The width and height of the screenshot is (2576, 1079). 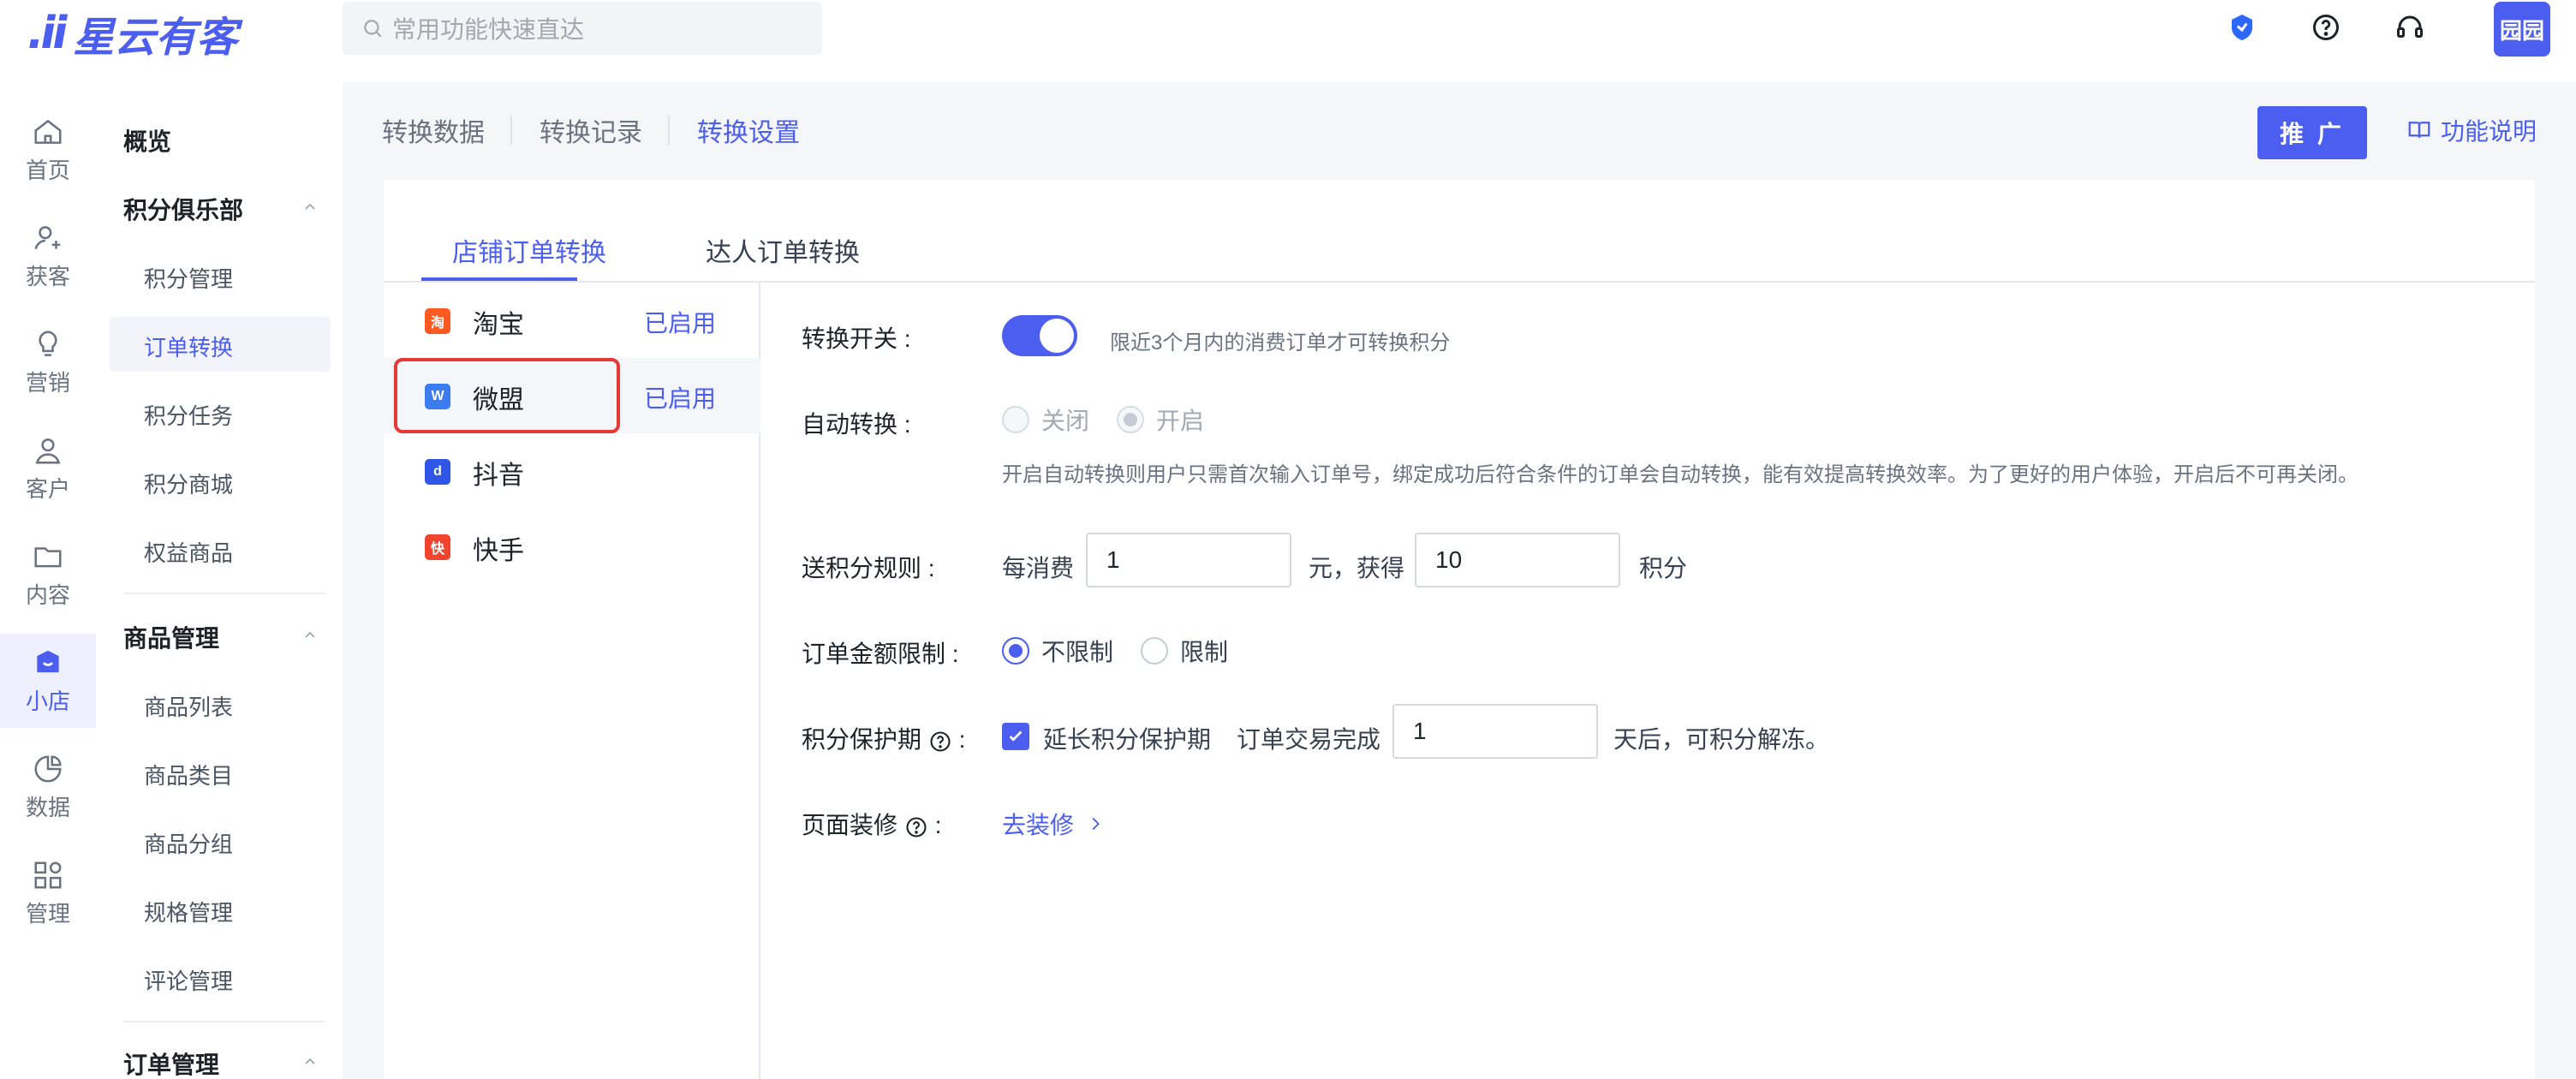 I want to click on book-icon, so click(x=2419, y=130).